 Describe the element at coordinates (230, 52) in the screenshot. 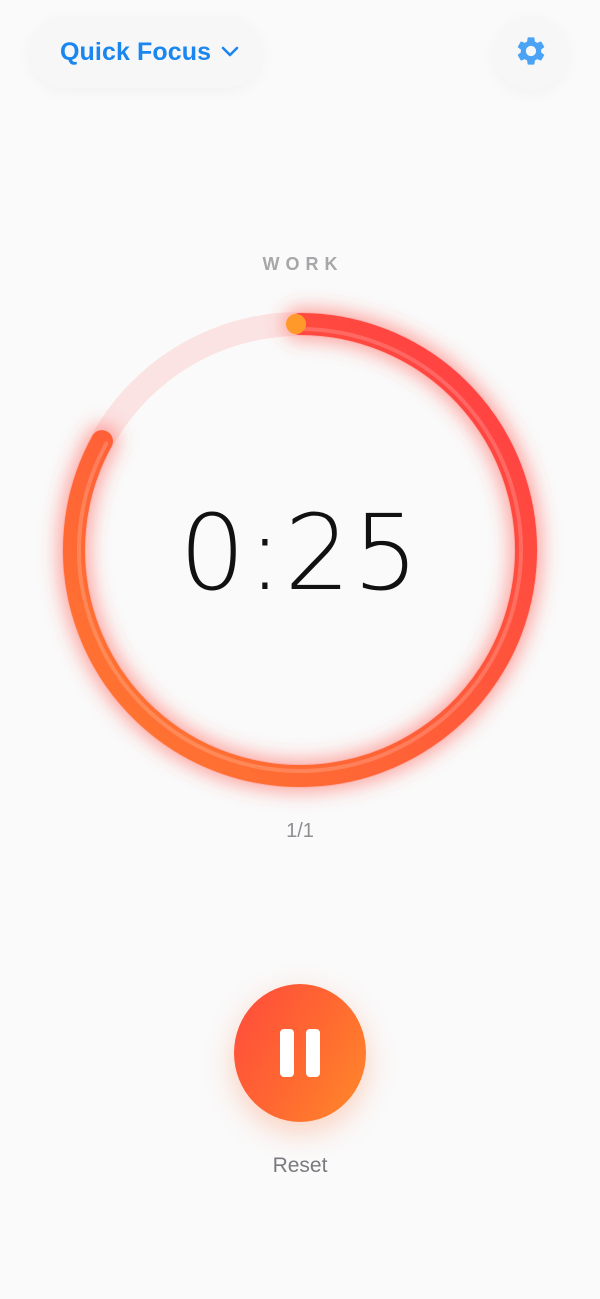

I see `chevron-down-icon` at that location.